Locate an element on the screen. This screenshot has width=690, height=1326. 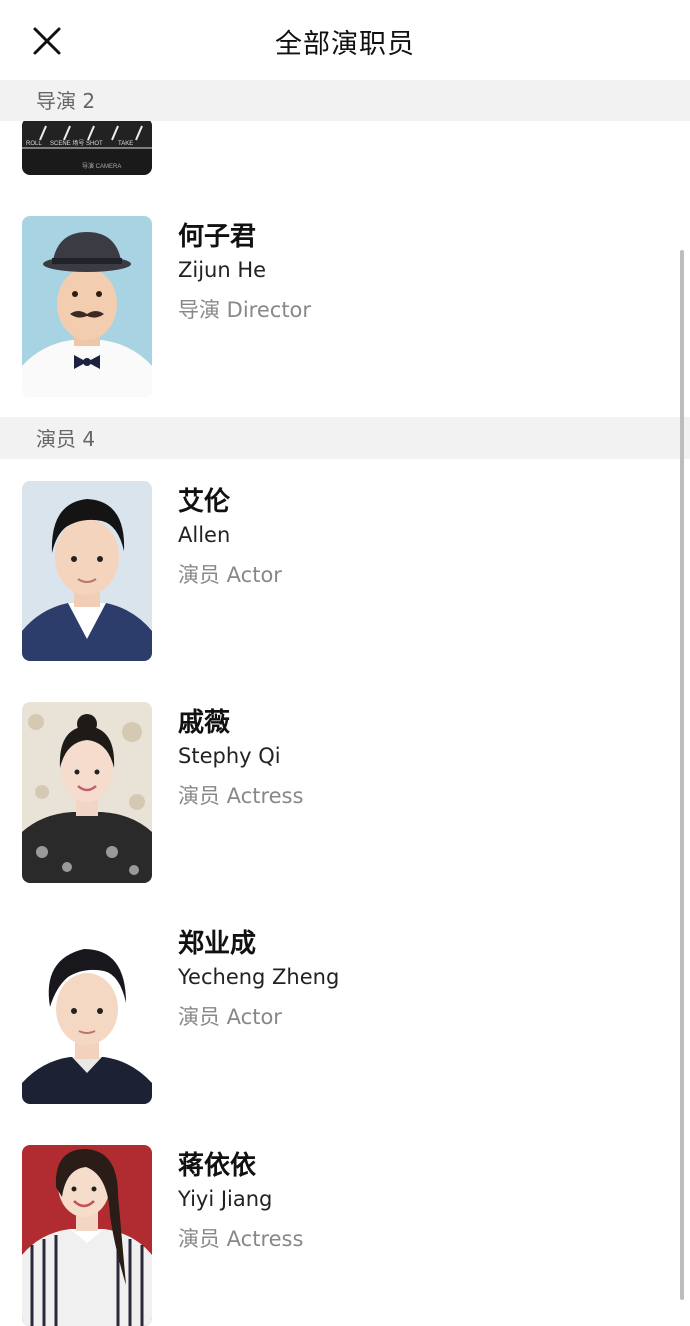
clapper-roll-text: ROLL is located at coordinates (34, 144).